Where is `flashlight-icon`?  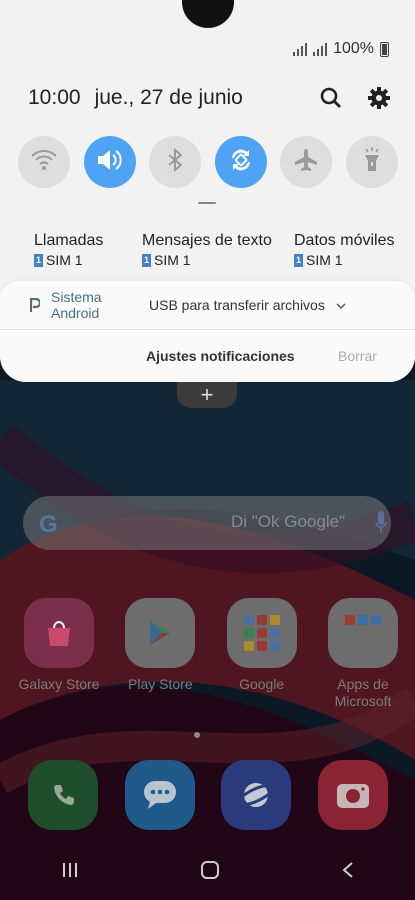 flashlight-icon is located at coordinates (372, 162).